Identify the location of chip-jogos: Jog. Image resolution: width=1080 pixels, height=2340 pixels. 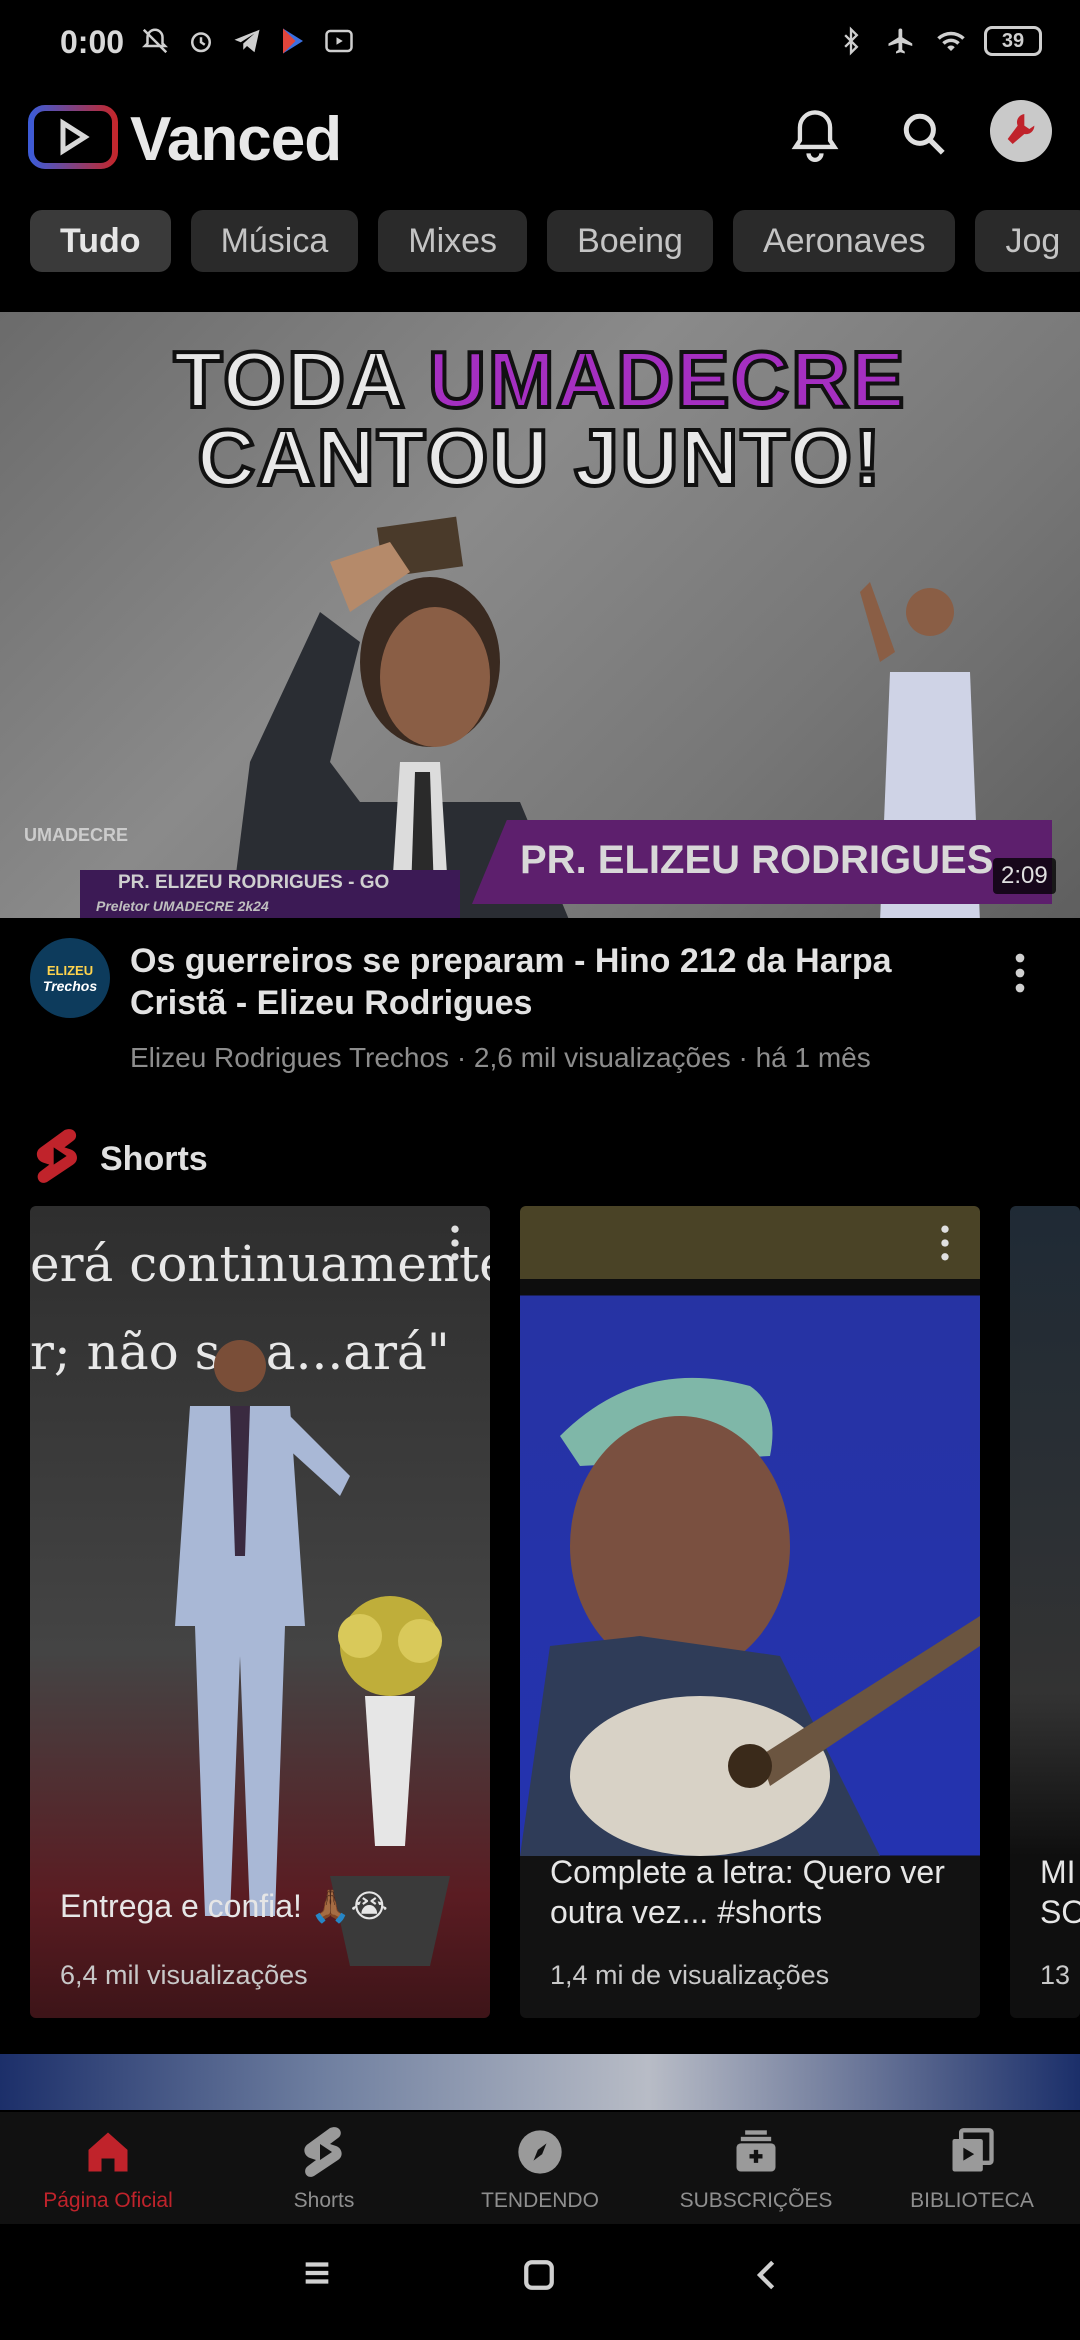
(1027, 241).